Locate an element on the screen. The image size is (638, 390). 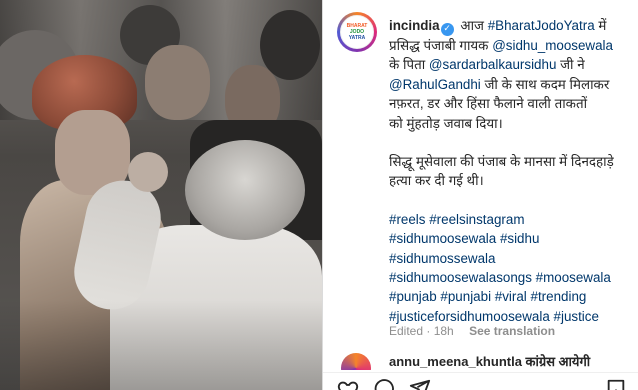
username-link: incindia is located at coordinates (414, 25).